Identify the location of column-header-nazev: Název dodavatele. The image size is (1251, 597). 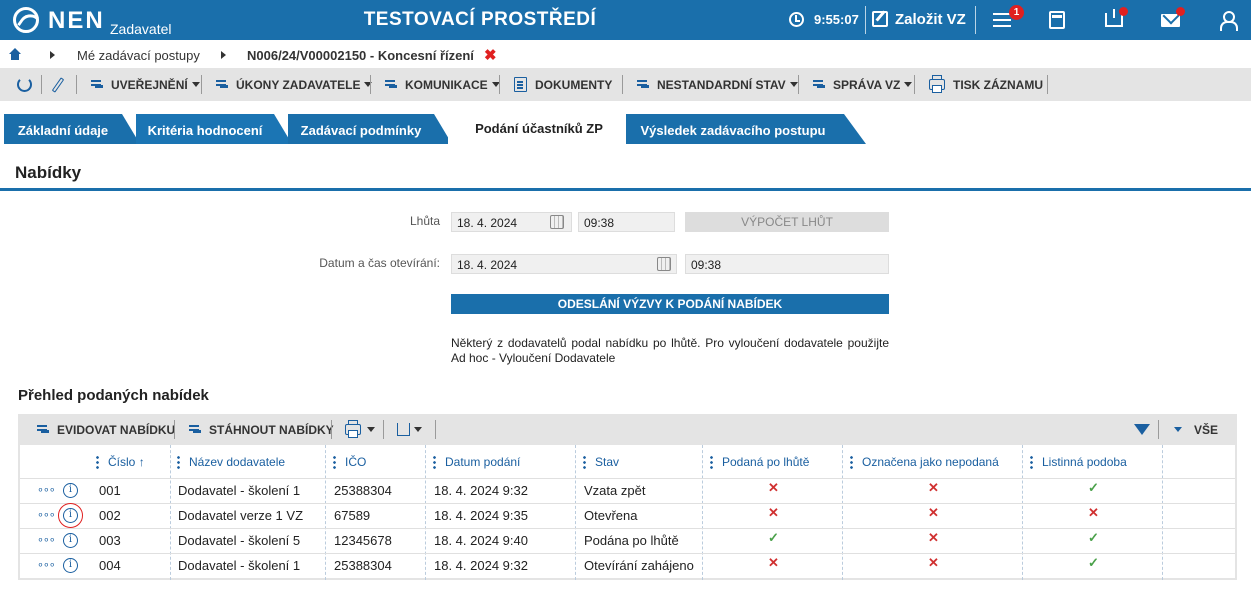
(231, 461).